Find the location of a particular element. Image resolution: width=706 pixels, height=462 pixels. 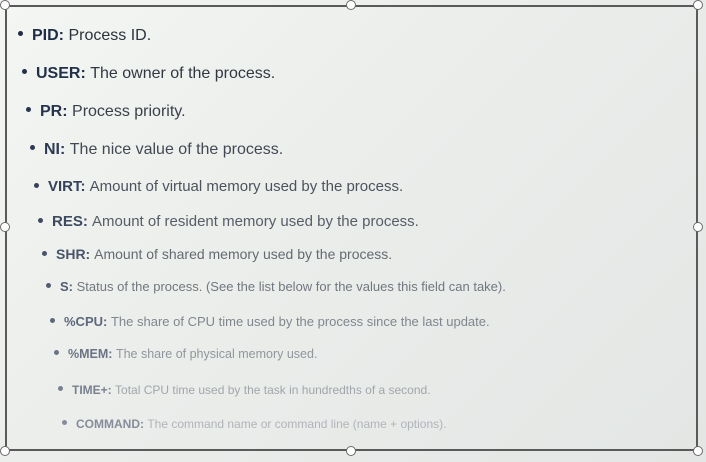

resize-handle-bottom-center is located at coordinates (351, 451).